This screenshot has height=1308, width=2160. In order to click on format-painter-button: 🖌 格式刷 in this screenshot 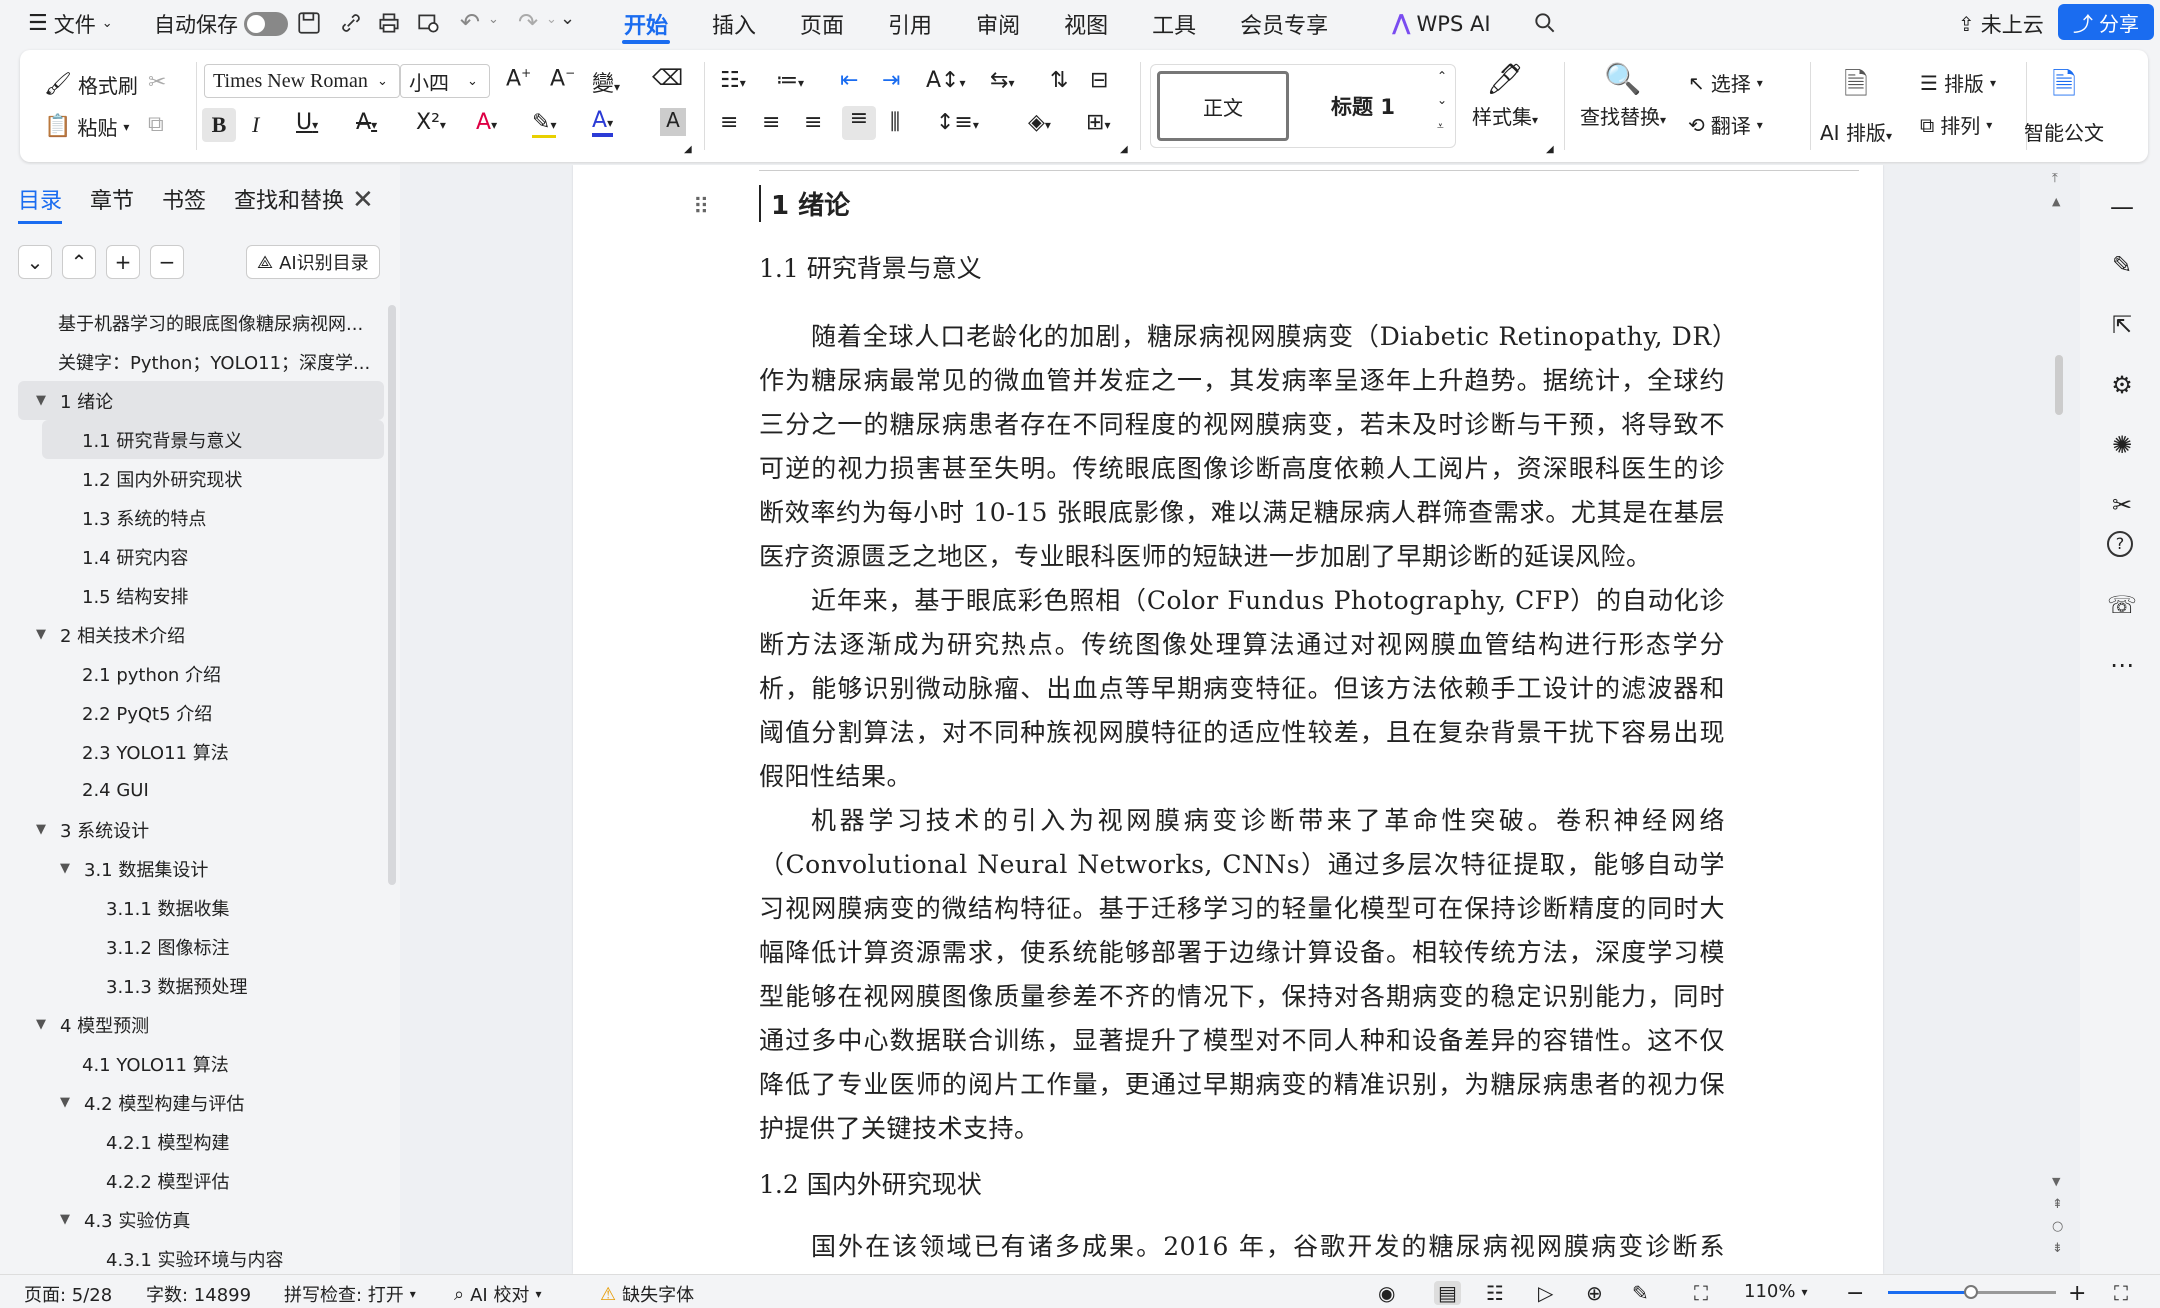, I will do `click(91, 84)`.